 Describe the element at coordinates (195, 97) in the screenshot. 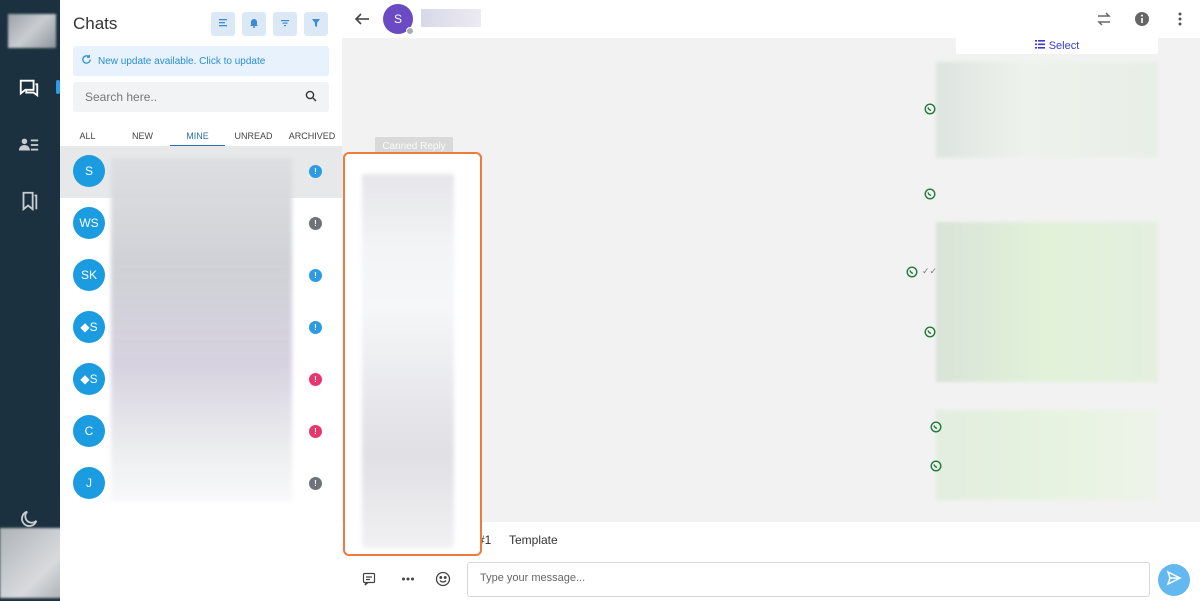

I see `search-input: Search here..` at that location.